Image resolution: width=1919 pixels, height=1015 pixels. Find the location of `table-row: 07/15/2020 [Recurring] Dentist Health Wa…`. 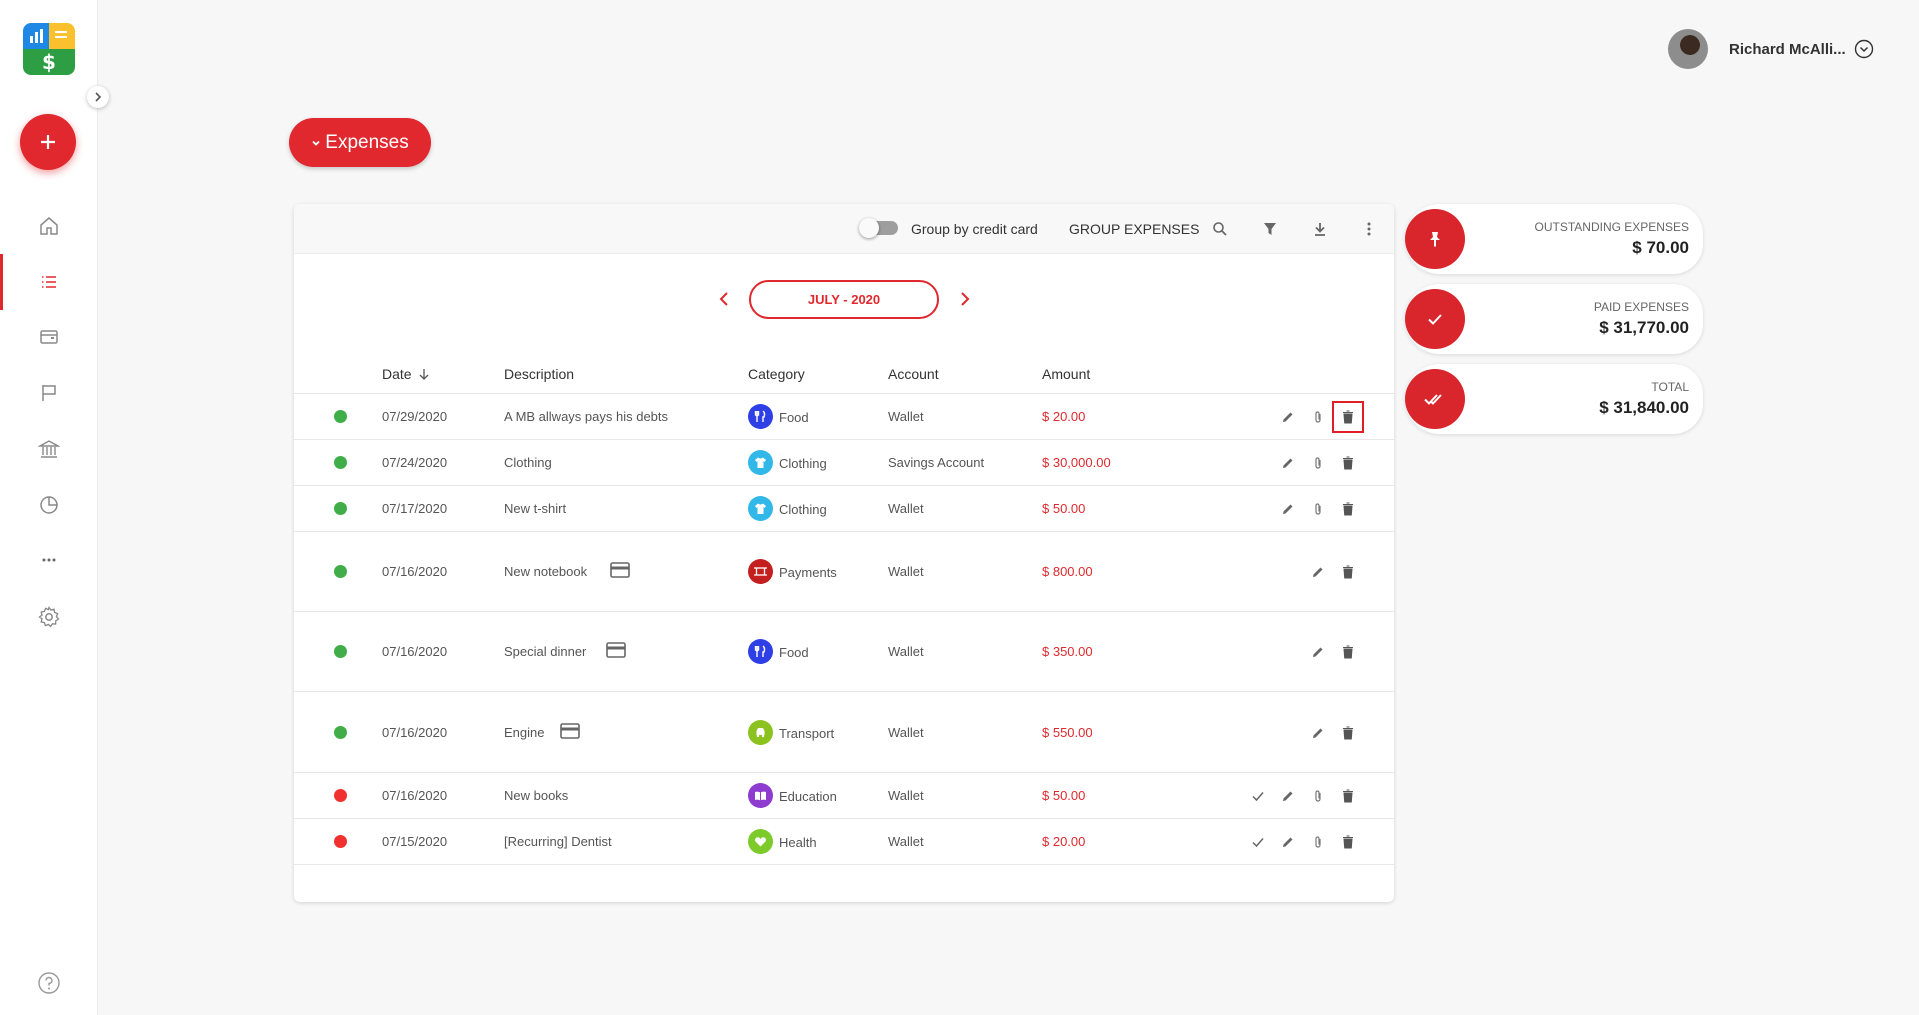

table-row: 07/15/2020 [Recurring] Dentist Health Wa… is located at coordinates (844, 842).